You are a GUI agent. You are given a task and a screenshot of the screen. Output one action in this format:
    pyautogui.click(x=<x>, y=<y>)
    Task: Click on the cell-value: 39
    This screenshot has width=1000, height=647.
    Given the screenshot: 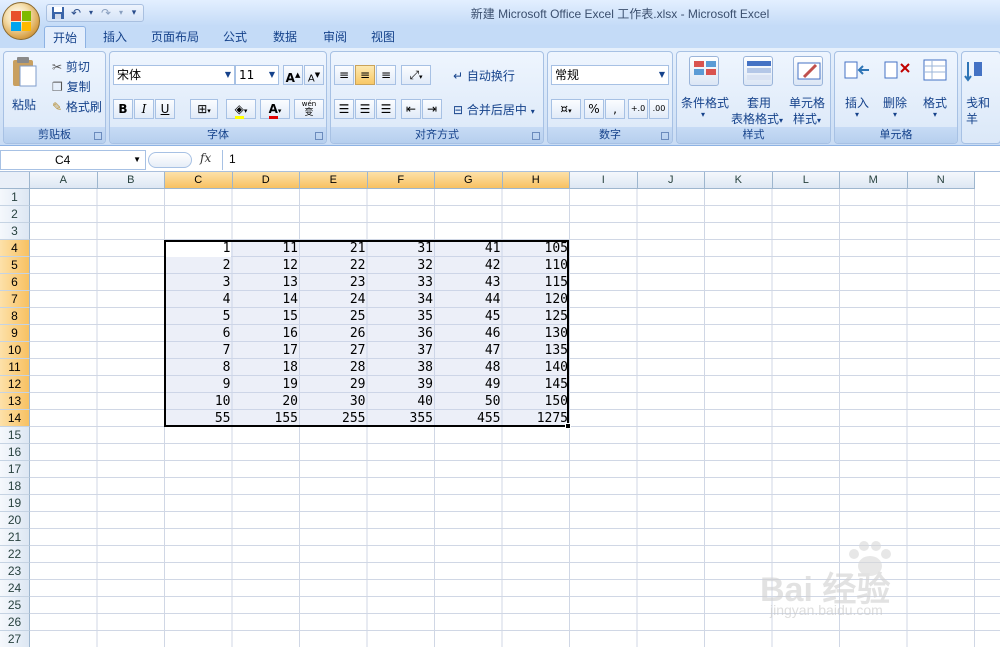 What is the action you would take?
    pyautogui.click(x=402, y=384)
    